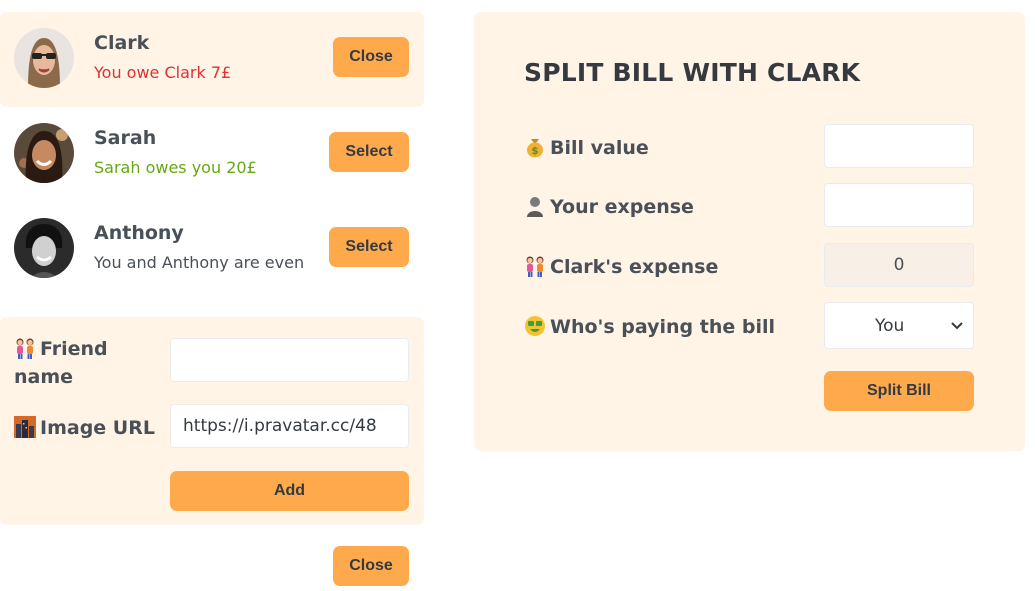 This screenshot has width=1035, height=591. Describe the element at coordinates (199, 262) in the screenshot. I see `friend-balance: You and Anthony are even` at that location.